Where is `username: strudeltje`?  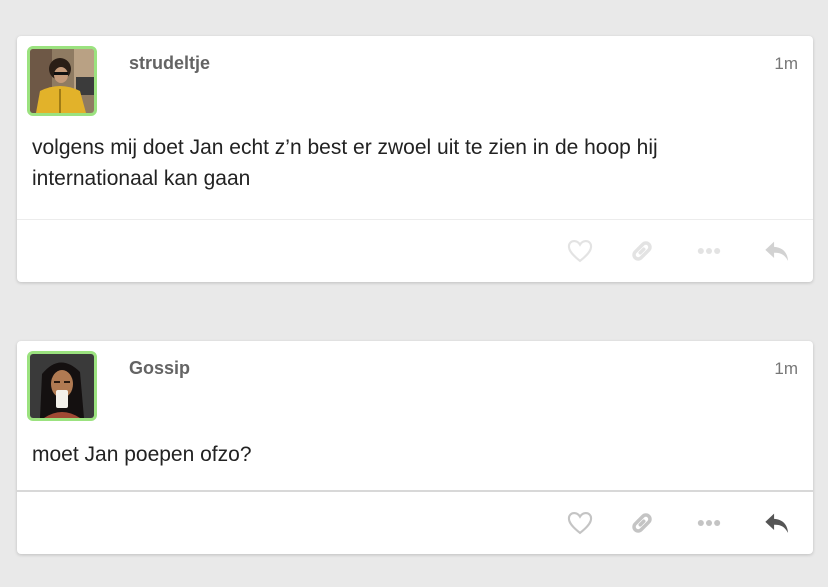
username: strudeltje is located at coordinates (169, 63).